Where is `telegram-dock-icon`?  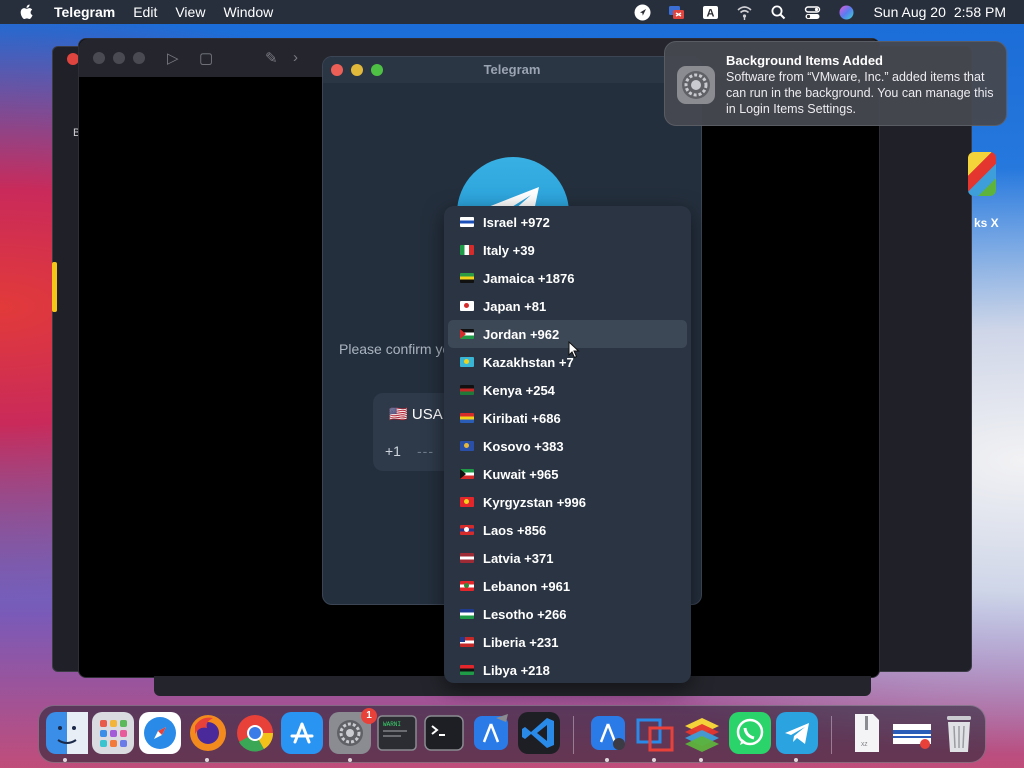 telegram-dock-icon is located at coordinates (797, 733).